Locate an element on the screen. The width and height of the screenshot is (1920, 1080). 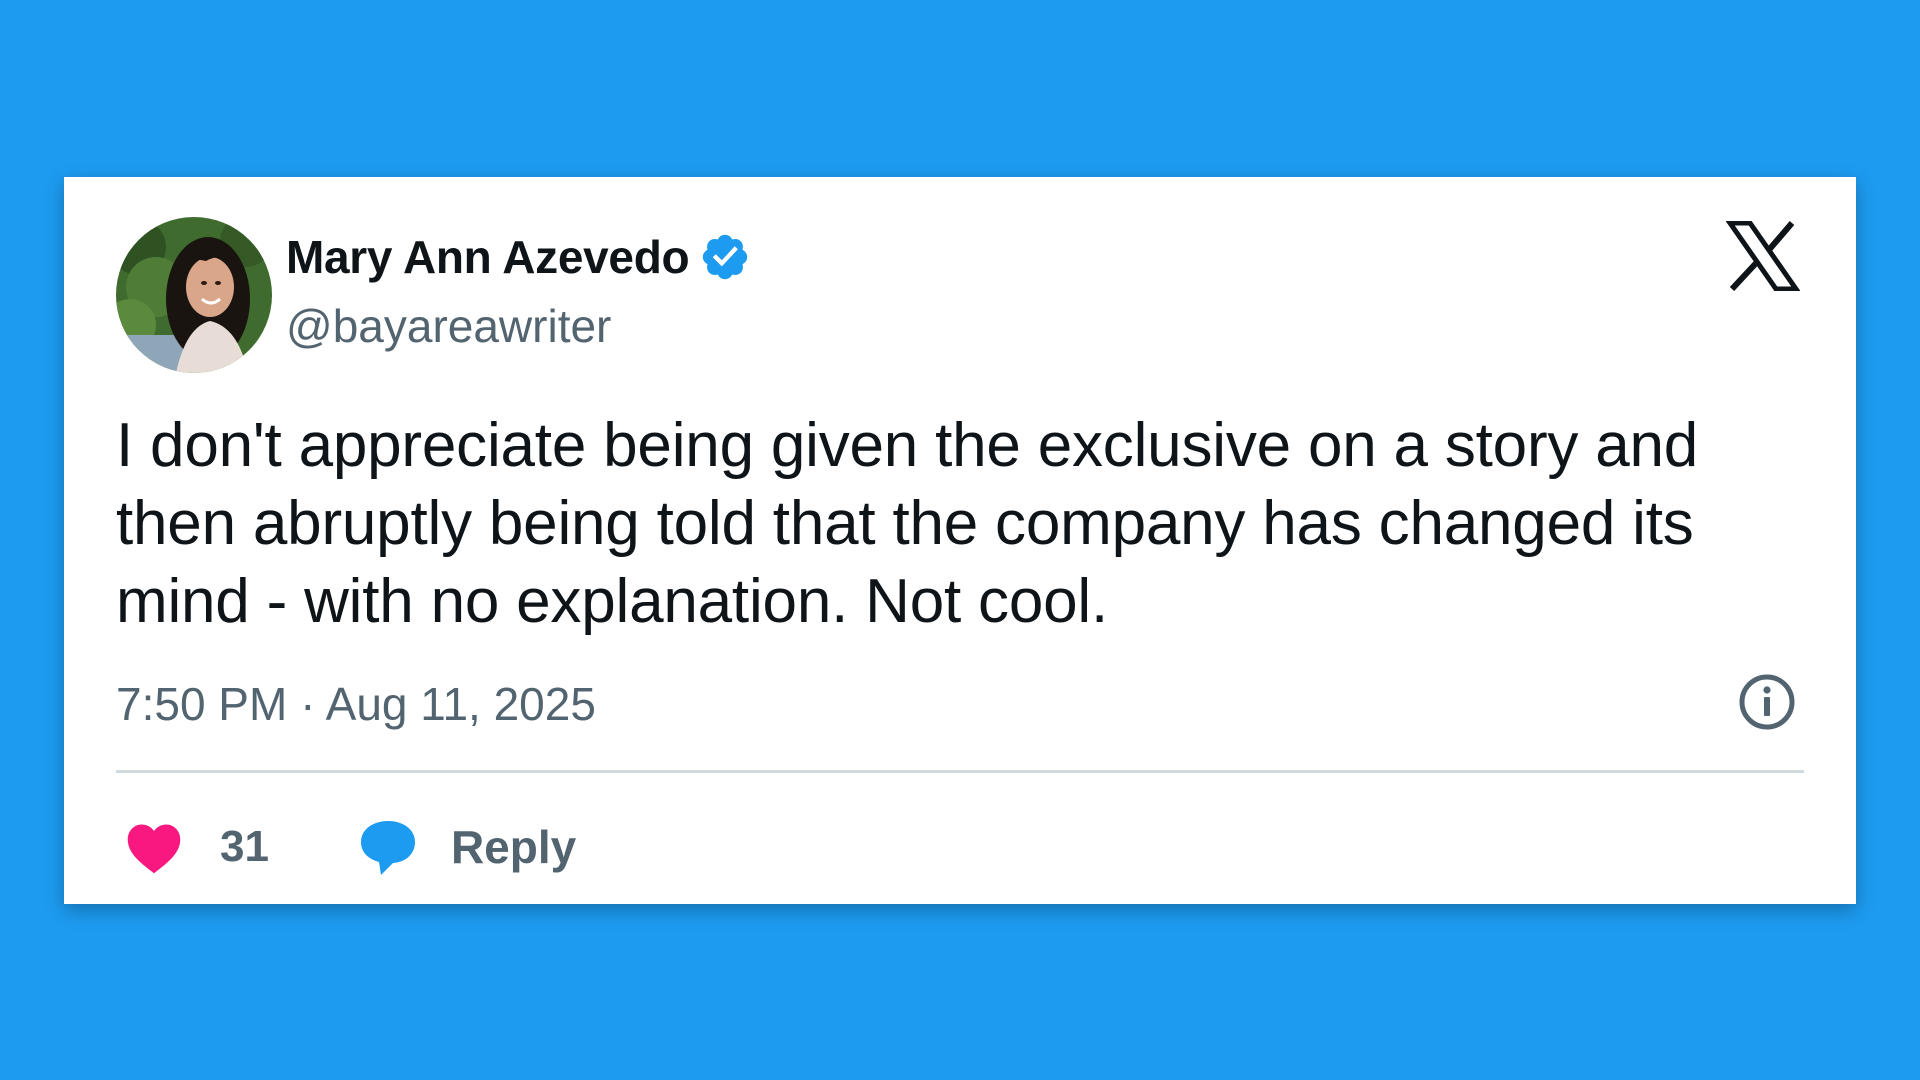
avatar is located at coordinates (194, 295).